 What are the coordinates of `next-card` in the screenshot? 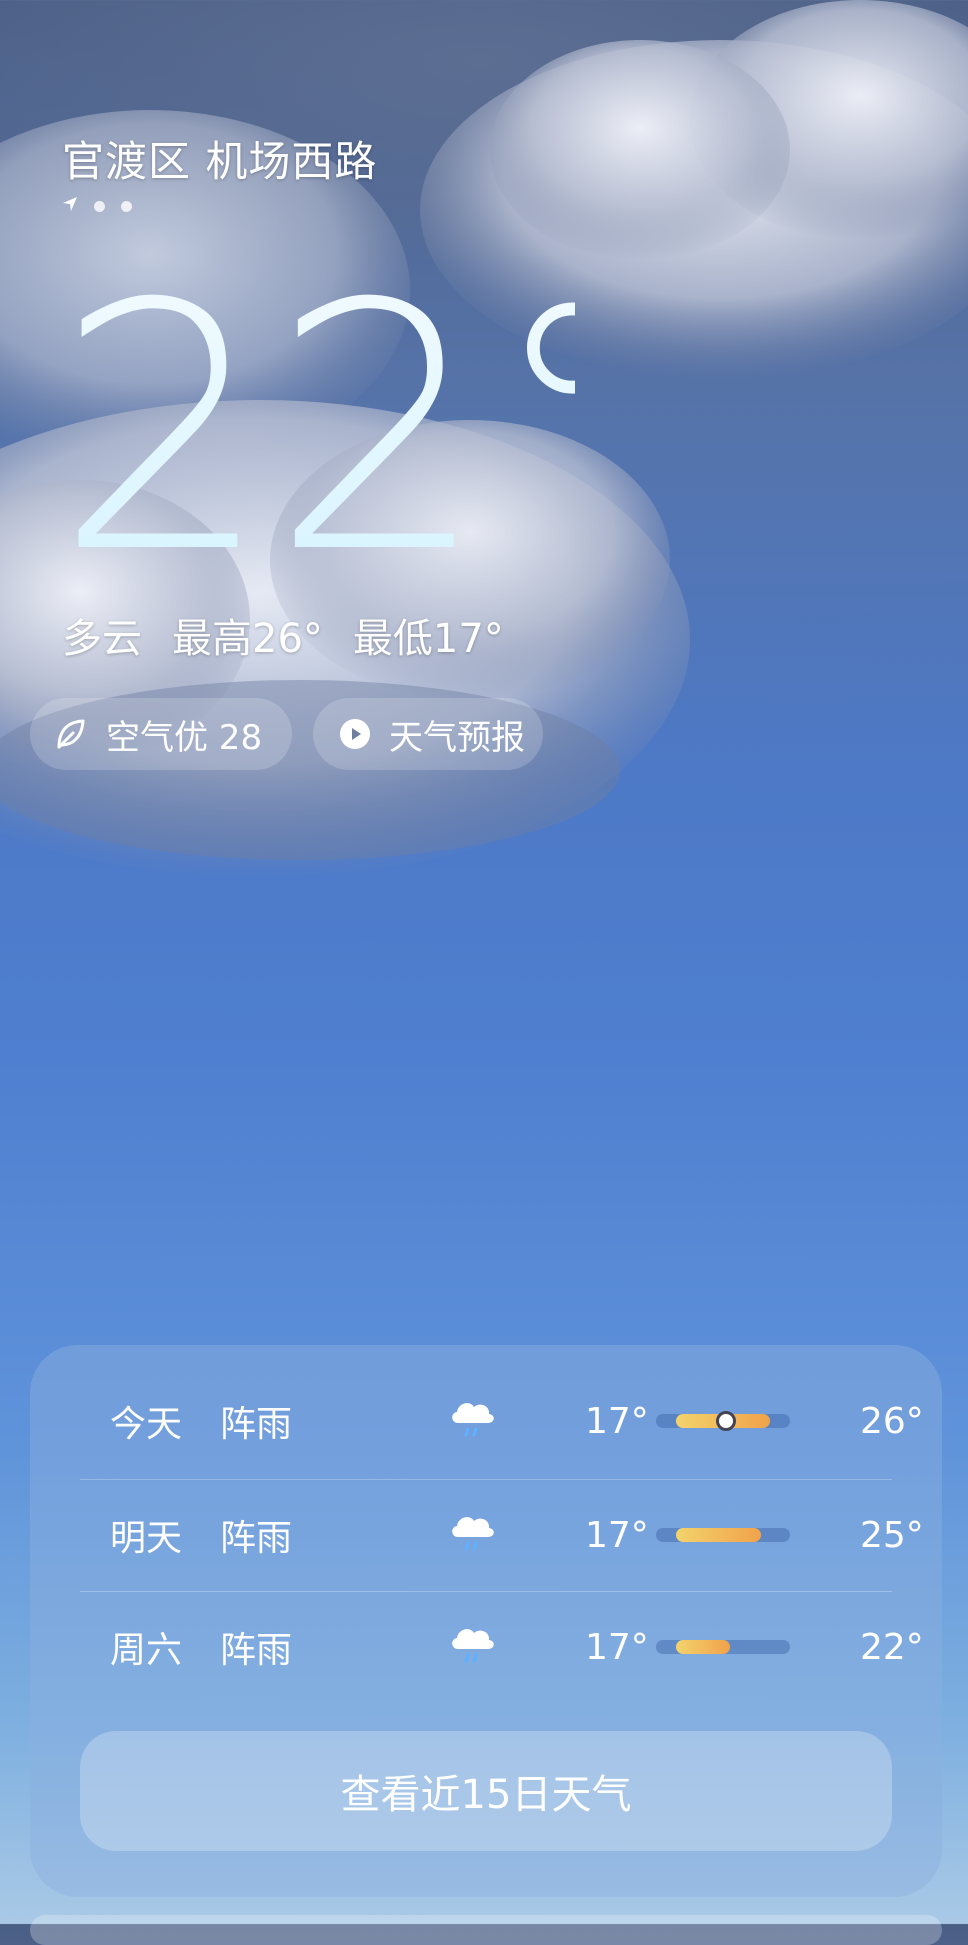 It's located at (486, 1930).